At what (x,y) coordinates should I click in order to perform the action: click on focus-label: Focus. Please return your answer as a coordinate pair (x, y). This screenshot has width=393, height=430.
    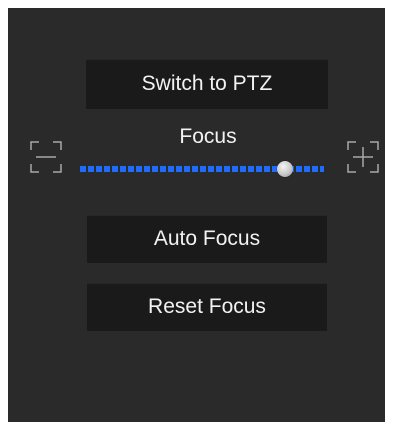
    Looking at the image, I should click on (208, 136).